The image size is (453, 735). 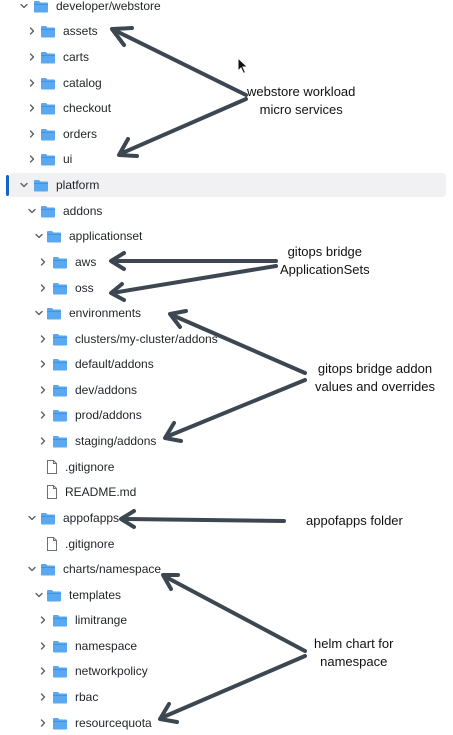 I want to click on annotation-helm: helm chart for namespace, so click(x=353, y=653).